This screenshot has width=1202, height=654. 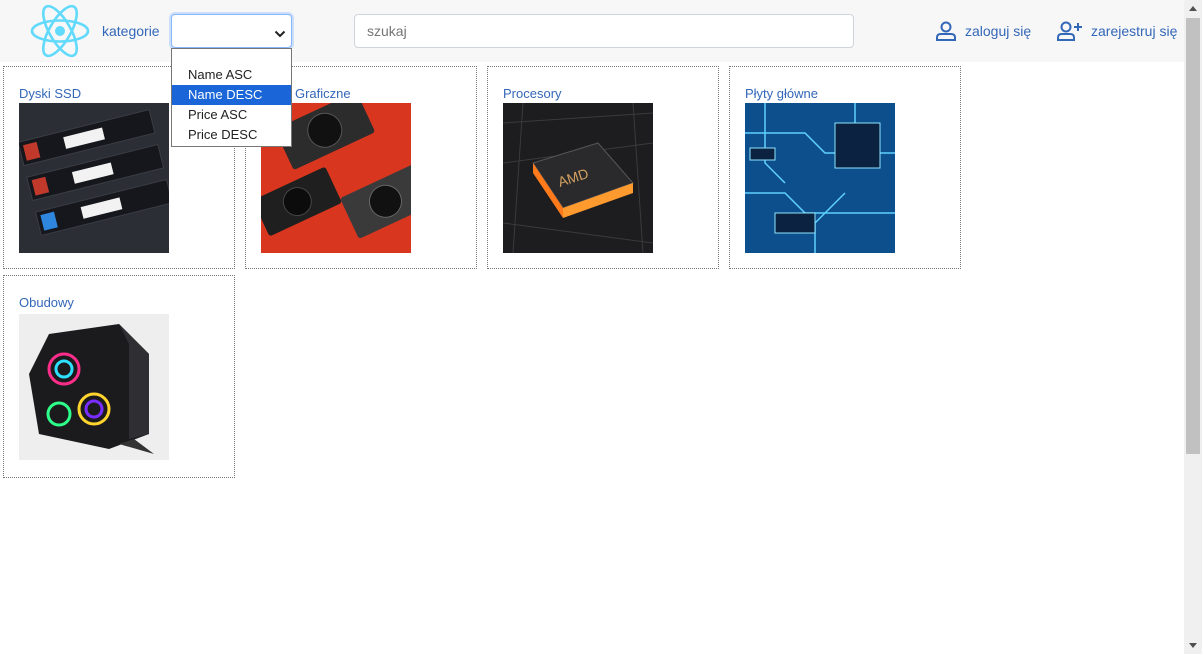 I want to click on pc-case-image, so click(x=94, y=387).